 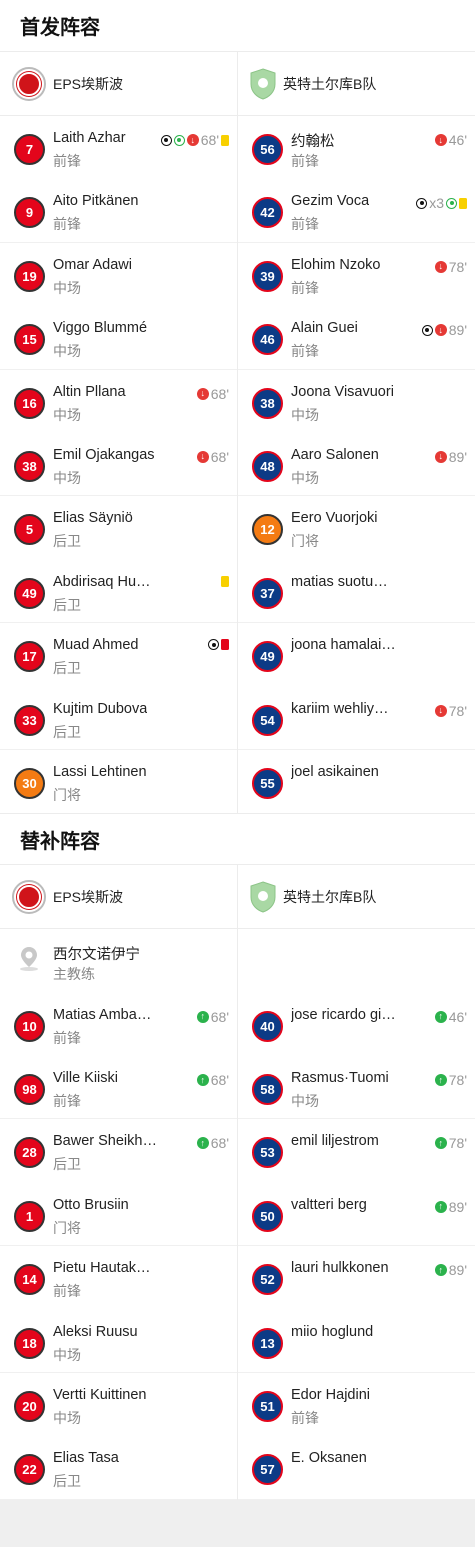 What do you see at coordinates (356, 781) in the screenshot?
I see `player-row: 55 joel asikainen` at bounding box center [356, 781].